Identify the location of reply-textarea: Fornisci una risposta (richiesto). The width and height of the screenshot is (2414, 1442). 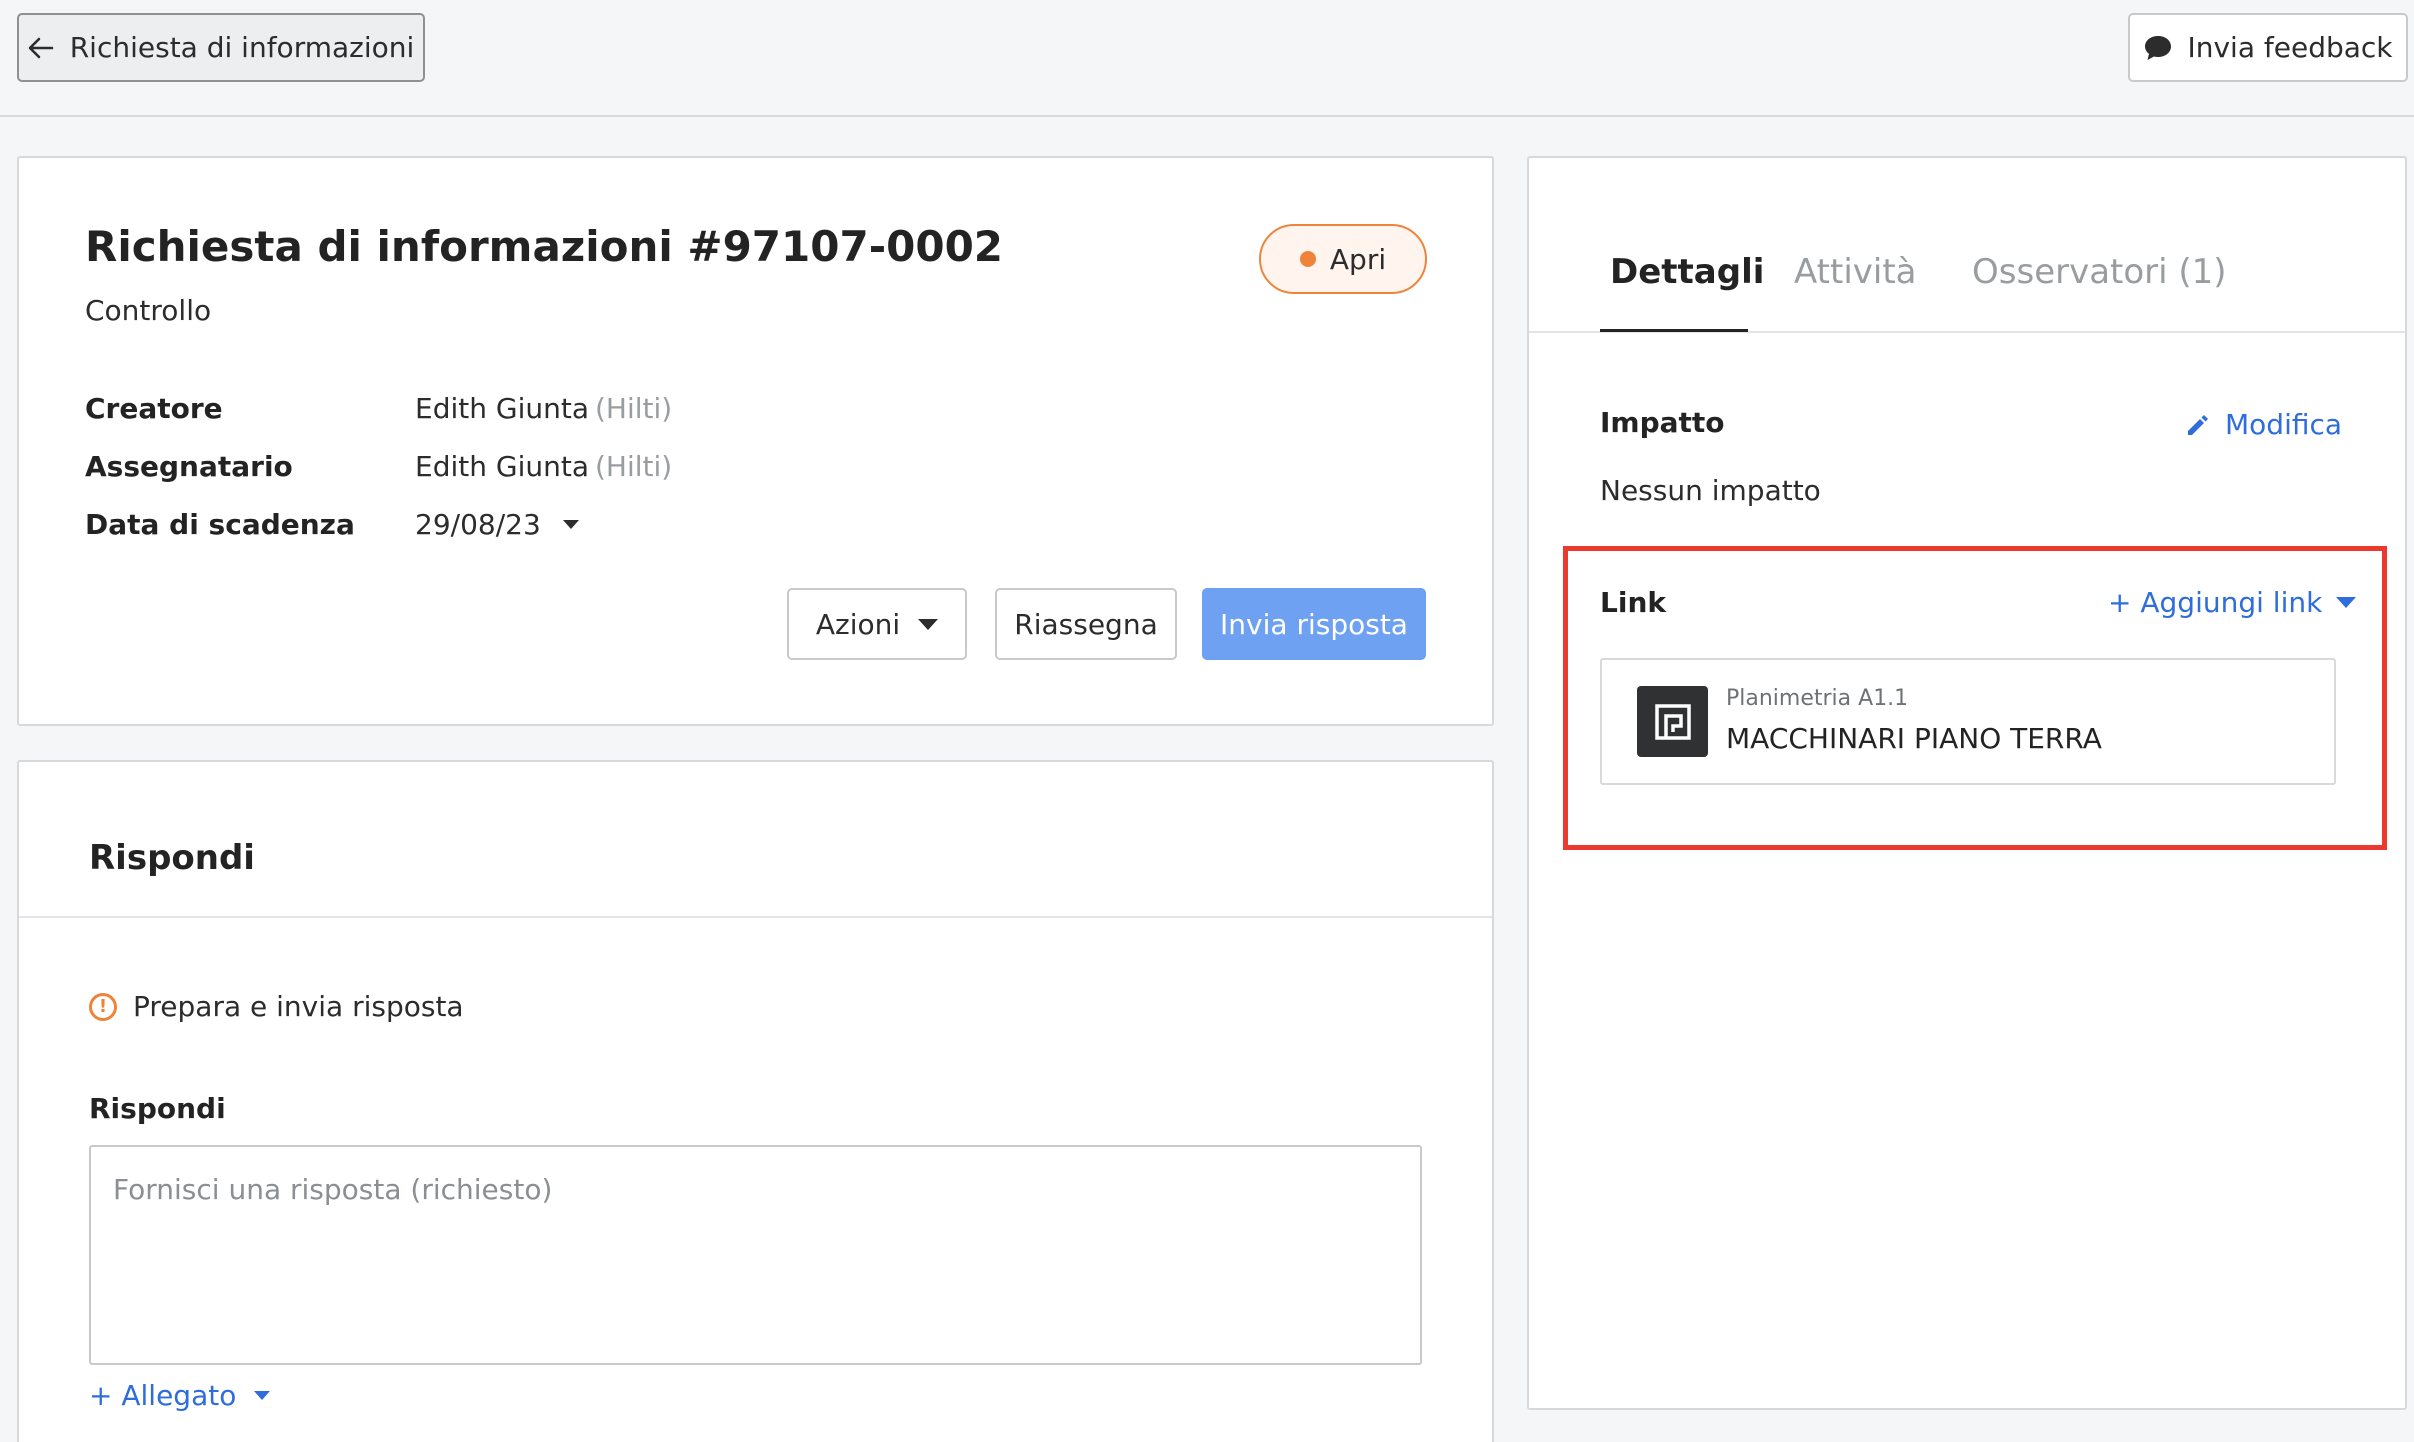
(755, 1255).